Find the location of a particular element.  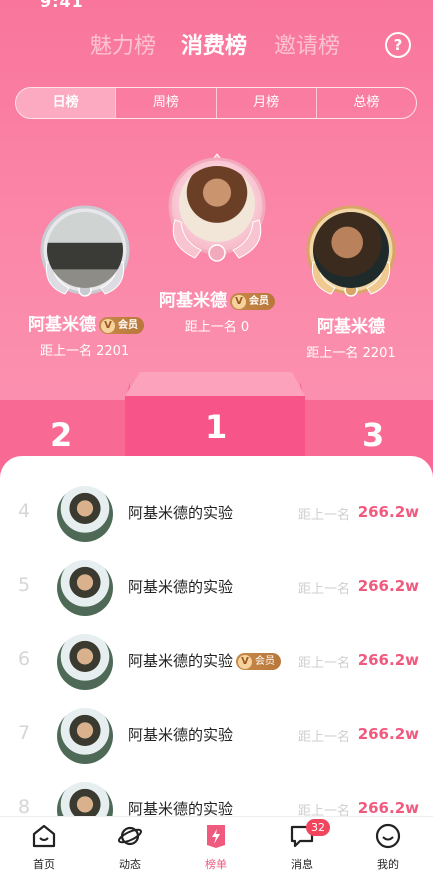

avatar-second is located at coordinates (85, 250).